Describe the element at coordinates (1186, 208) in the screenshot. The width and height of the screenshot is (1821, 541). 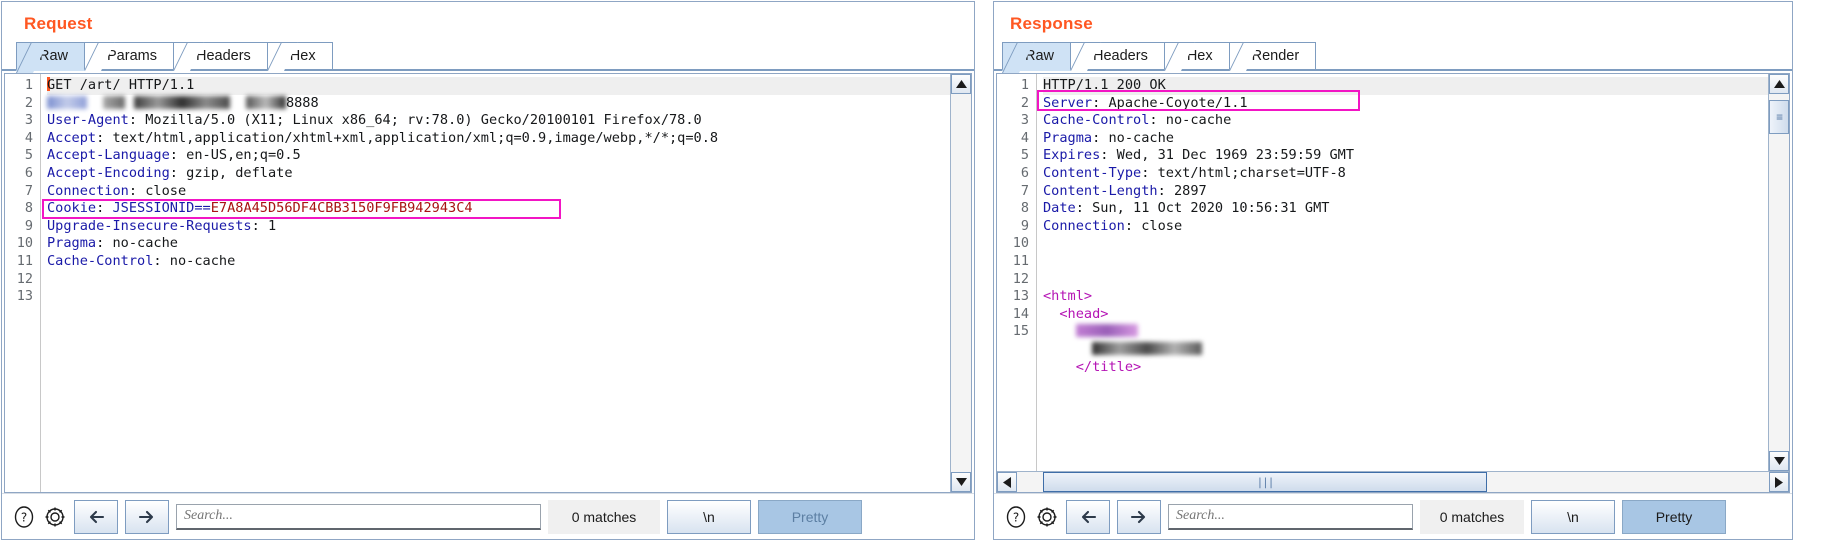
I see `response-line-8: Date: Sun, 11 Oct 2020 10:56:31 GMT` at that location.